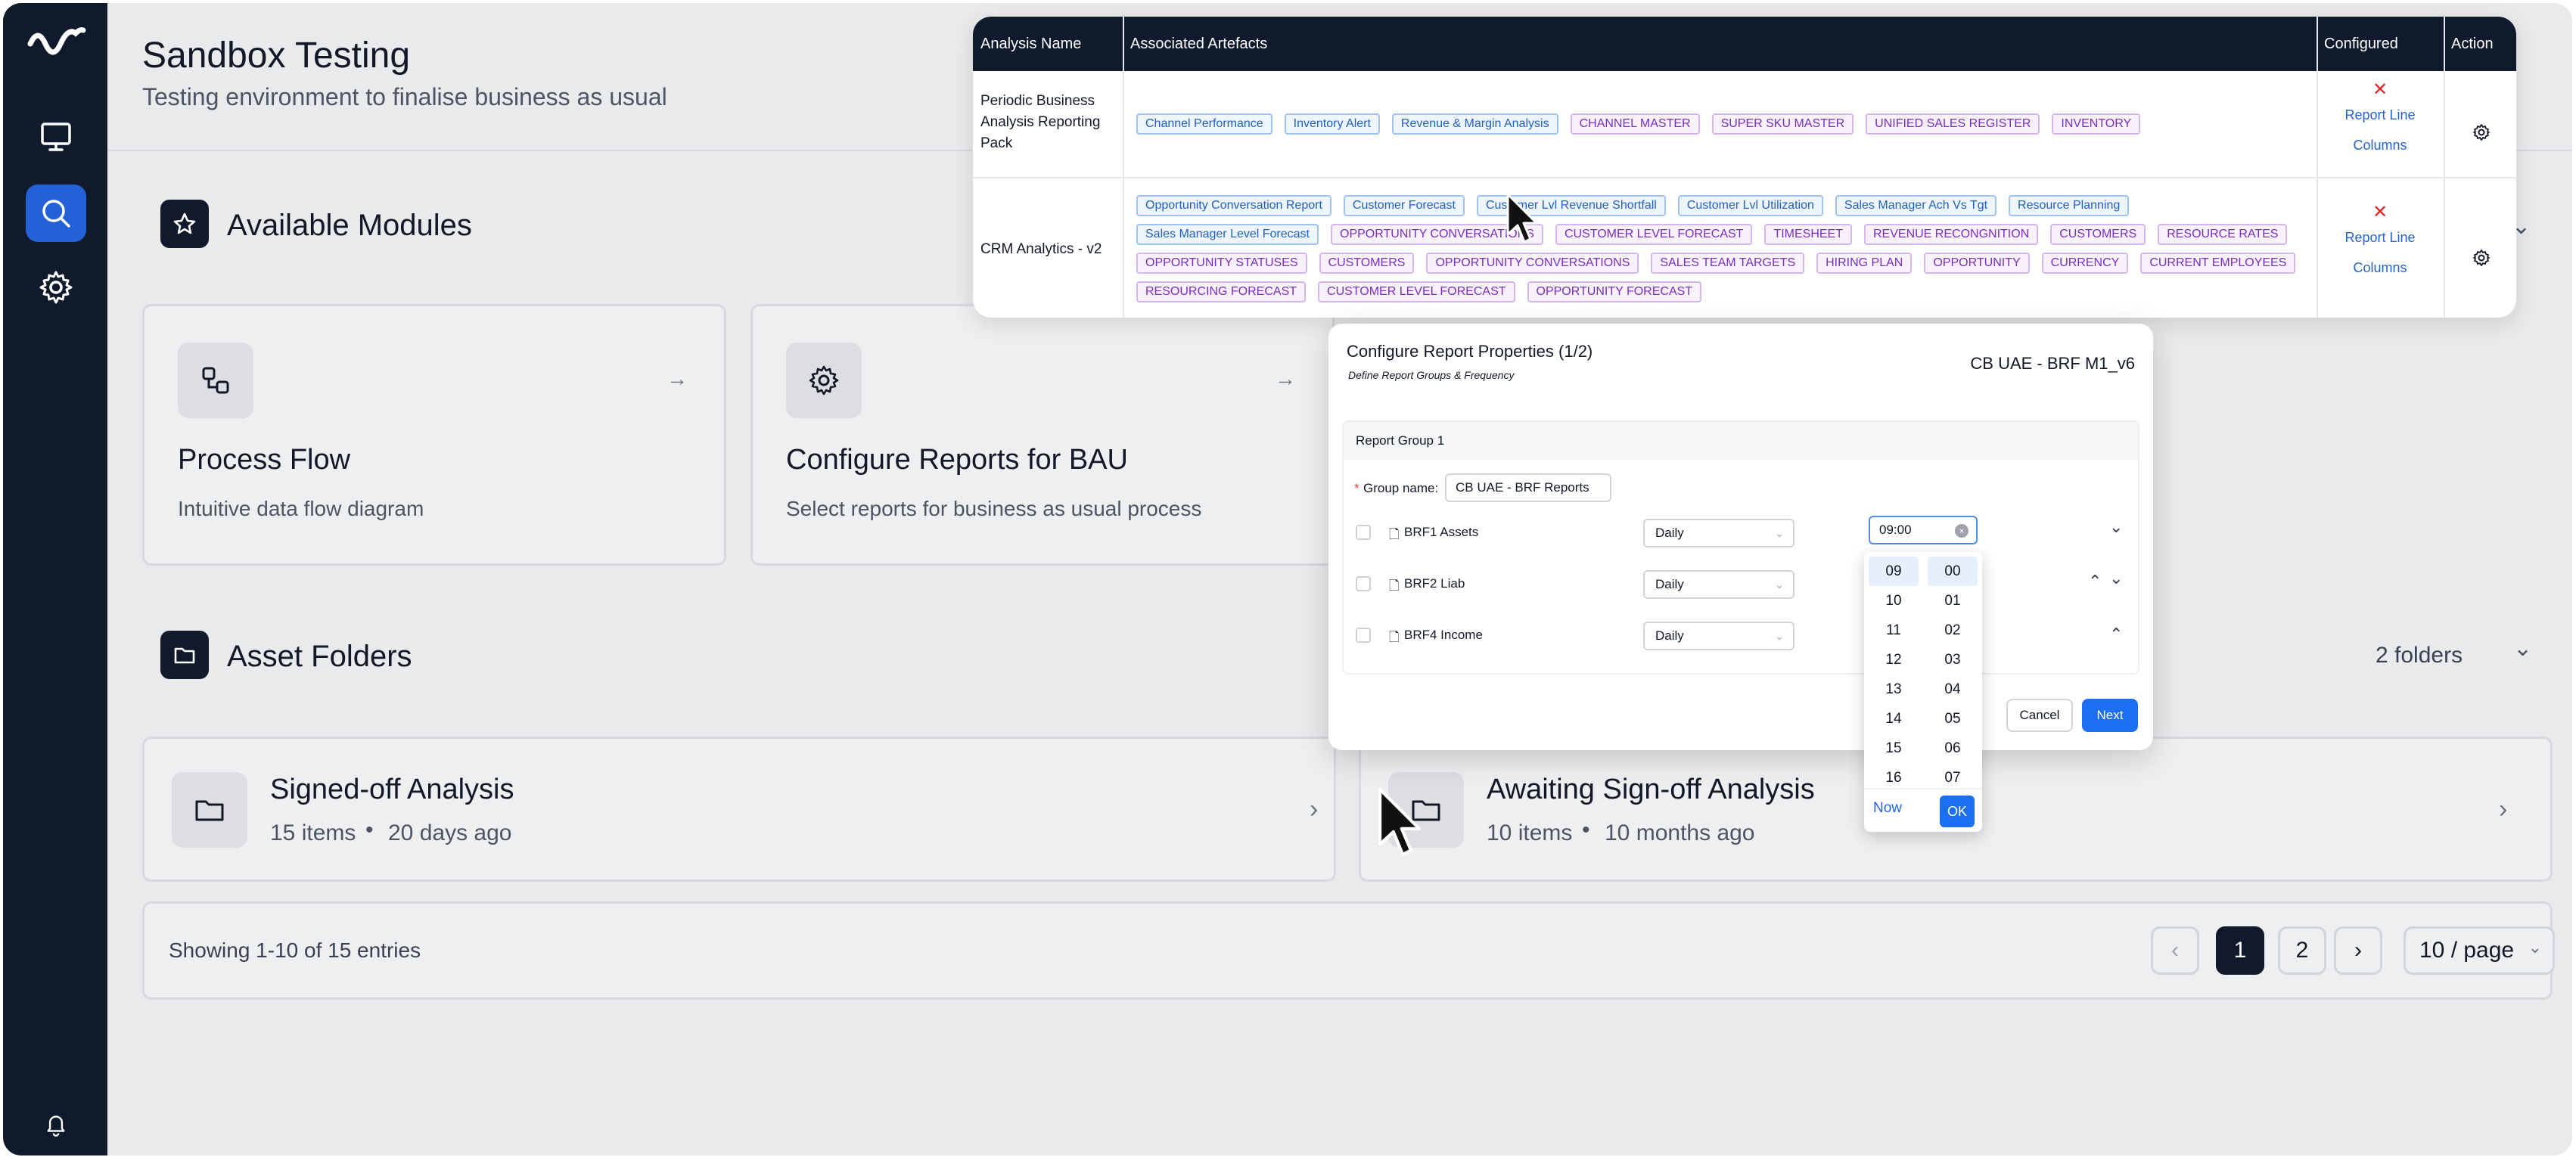 The height and width of the screenshot is (1157, 2576). What do you see at coordinates (1953, 749) in the screenshot?
I see `minute-option: 06` at bounding box center [1953, 749].